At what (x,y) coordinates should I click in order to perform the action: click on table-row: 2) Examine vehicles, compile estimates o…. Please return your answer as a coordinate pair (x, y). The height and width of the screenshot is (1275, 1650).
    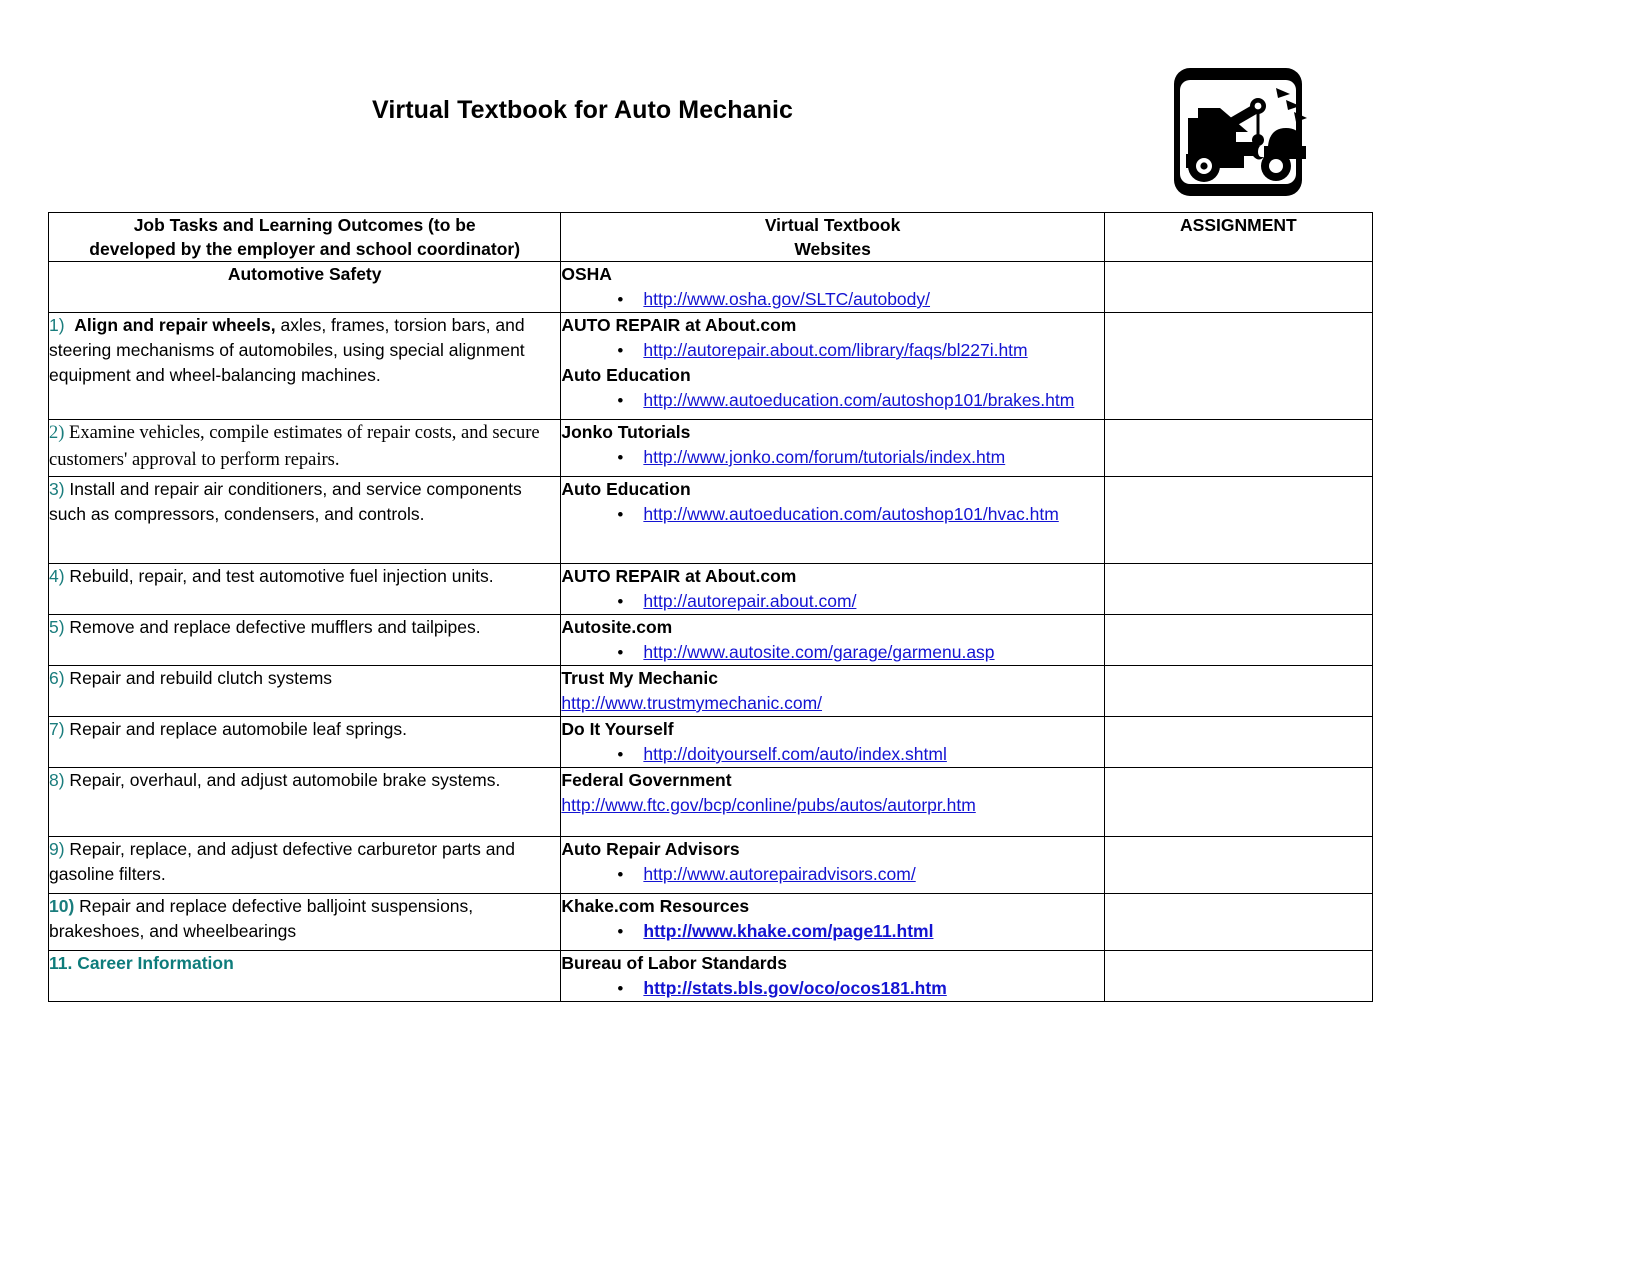
    Looking at the image, I should click on (710, 448).